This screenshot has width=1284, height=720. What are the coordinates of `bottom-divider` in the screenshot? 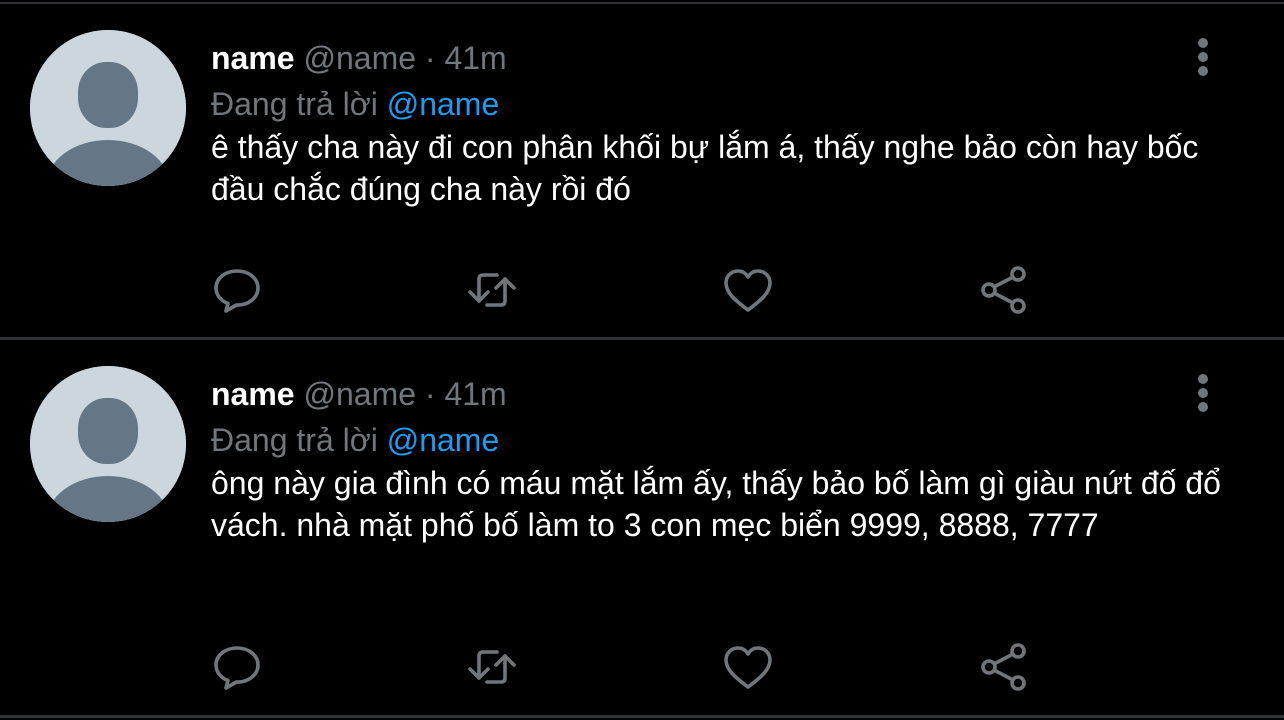 It's located at (642, 716).